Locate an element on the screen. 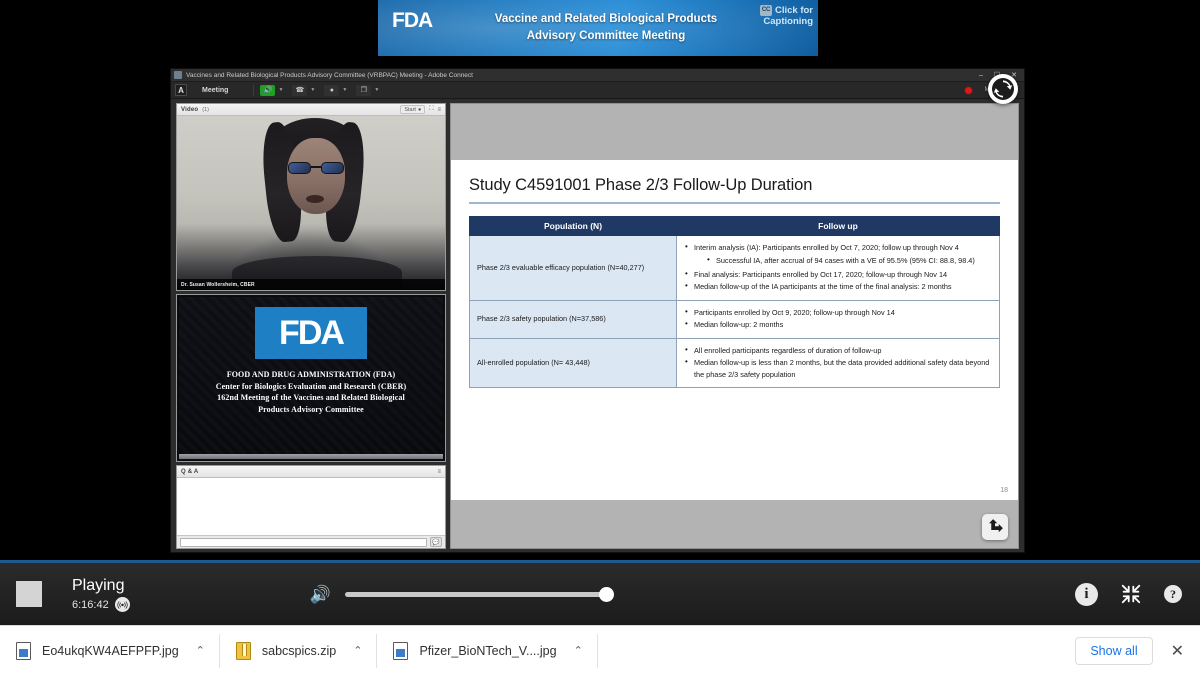  media-player-bar: Playing 6:16:42 🔊 i ? is located at coordinates (600, 592).